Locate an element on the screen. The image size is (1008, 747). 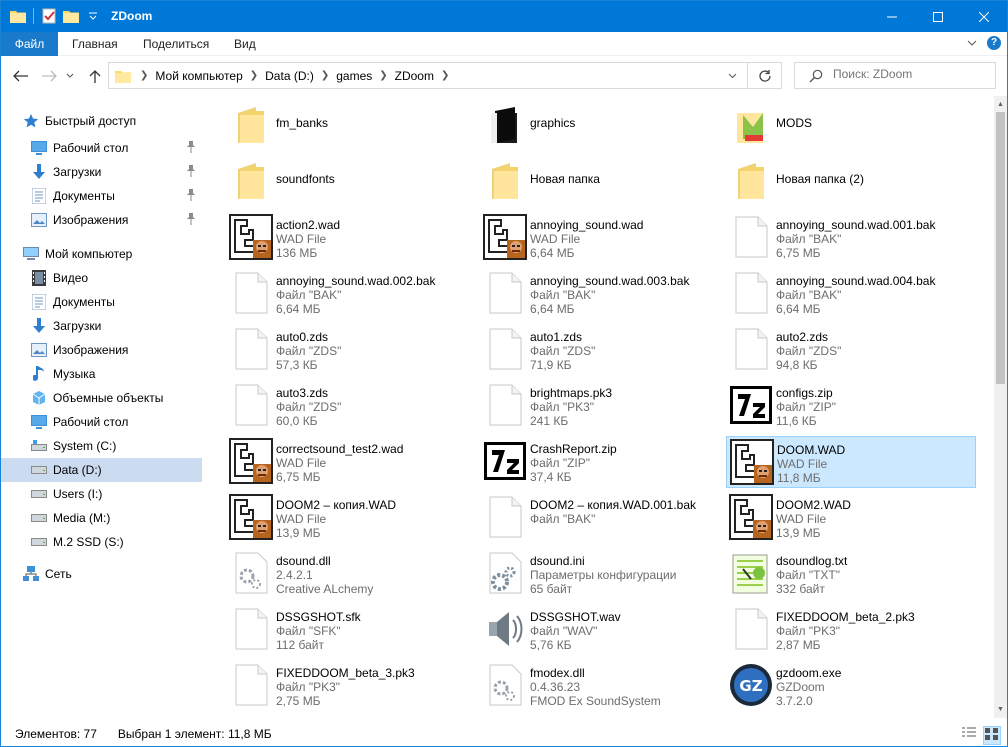
close-button is located at coordinates (984, 16).